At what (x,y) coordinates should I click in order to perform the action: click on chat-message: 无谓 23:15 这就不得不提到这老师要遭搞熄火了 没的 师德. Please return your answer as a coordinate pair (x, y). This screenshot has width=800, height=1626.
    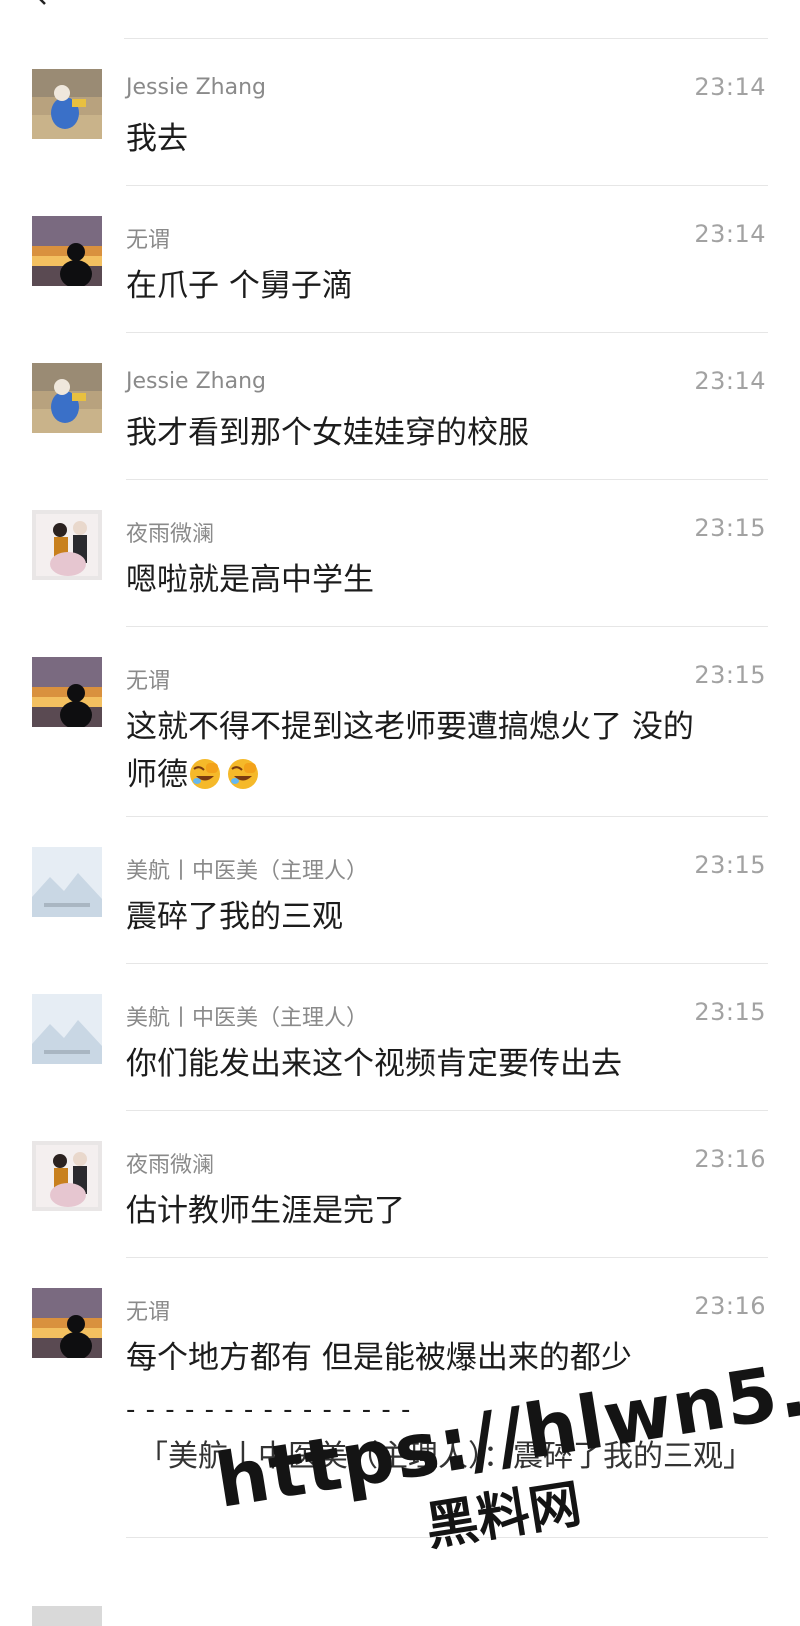
    Looking at the image, I should click on (400, 722).